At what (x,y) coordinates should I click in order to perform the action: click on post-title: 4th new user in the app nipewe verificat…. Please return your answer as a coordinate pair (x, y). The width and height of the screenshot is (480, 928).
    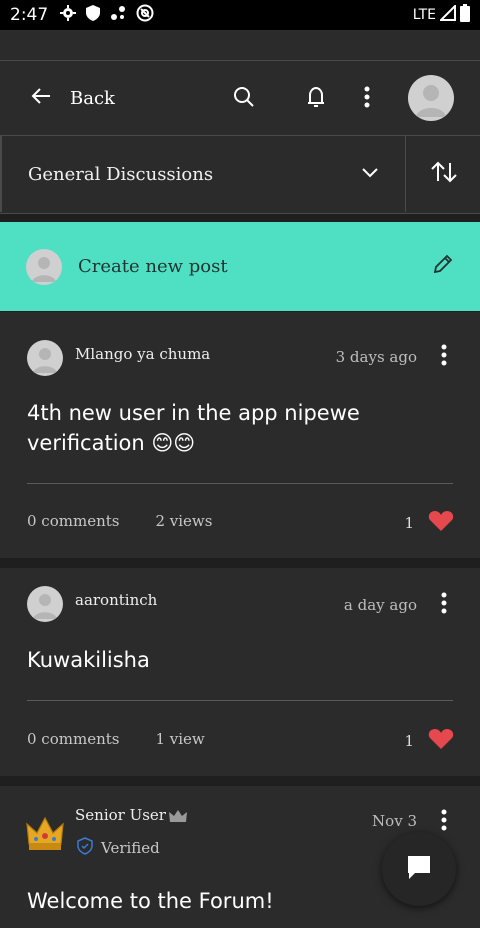
    Looking at the image, I should click on (237, 428).